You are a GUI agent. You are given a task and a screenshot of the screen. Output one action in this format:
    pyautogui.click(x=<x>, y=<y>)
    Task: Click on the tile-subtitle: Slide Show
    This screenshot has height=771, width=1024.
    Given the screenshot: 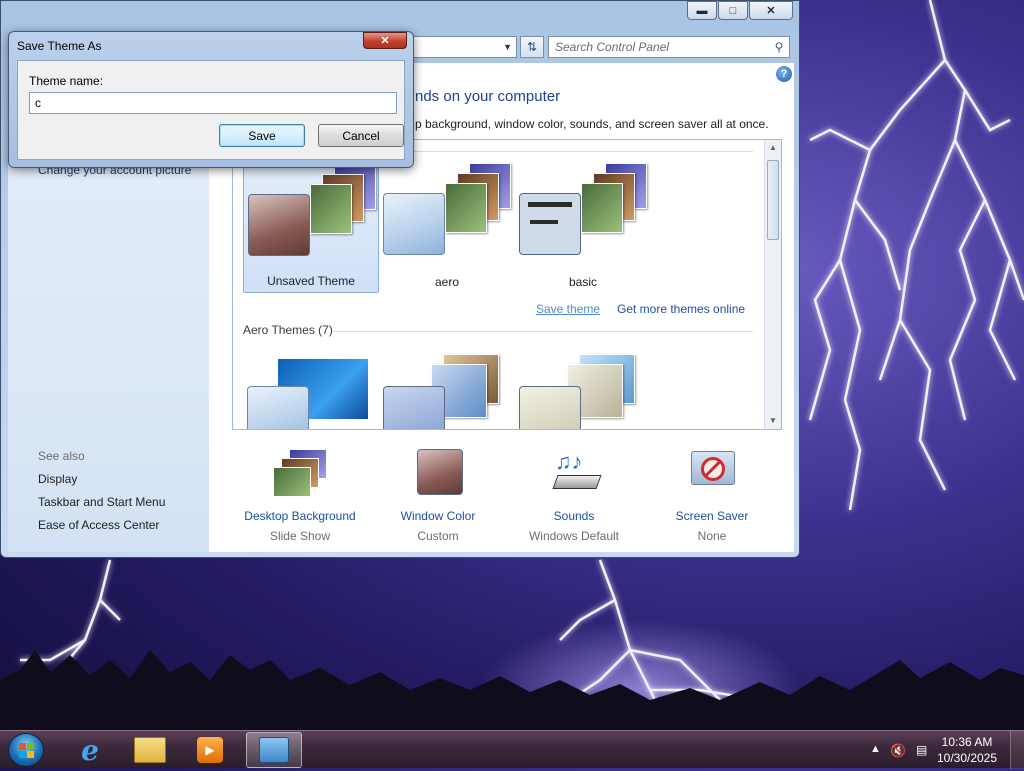 What is the action you would take?
    pyautogui.click(x=300, y=536)
    